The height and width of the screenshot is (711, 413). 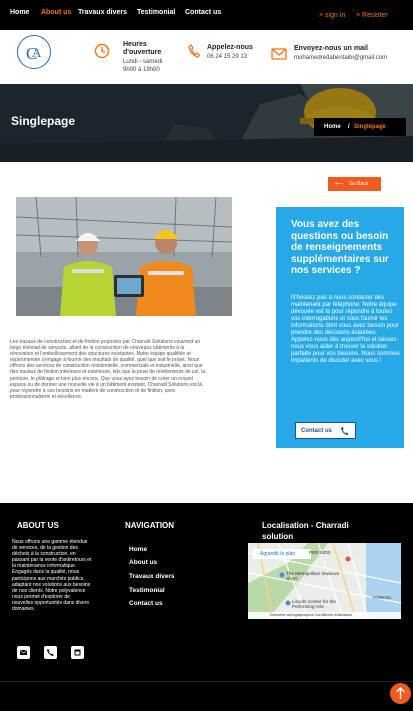 I want to click on email-address: mohamedredabentaibi@gmail.com, so click(x=340, y=58).